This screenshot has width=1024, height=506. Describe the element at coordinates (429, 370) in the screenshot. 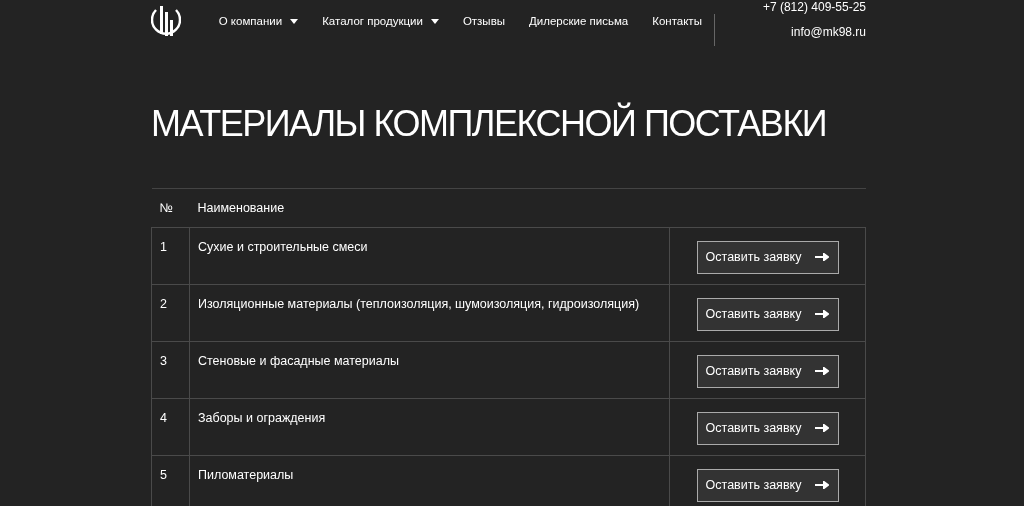

I see `table-cell: Стеновые и фасадные материалы` at that location.